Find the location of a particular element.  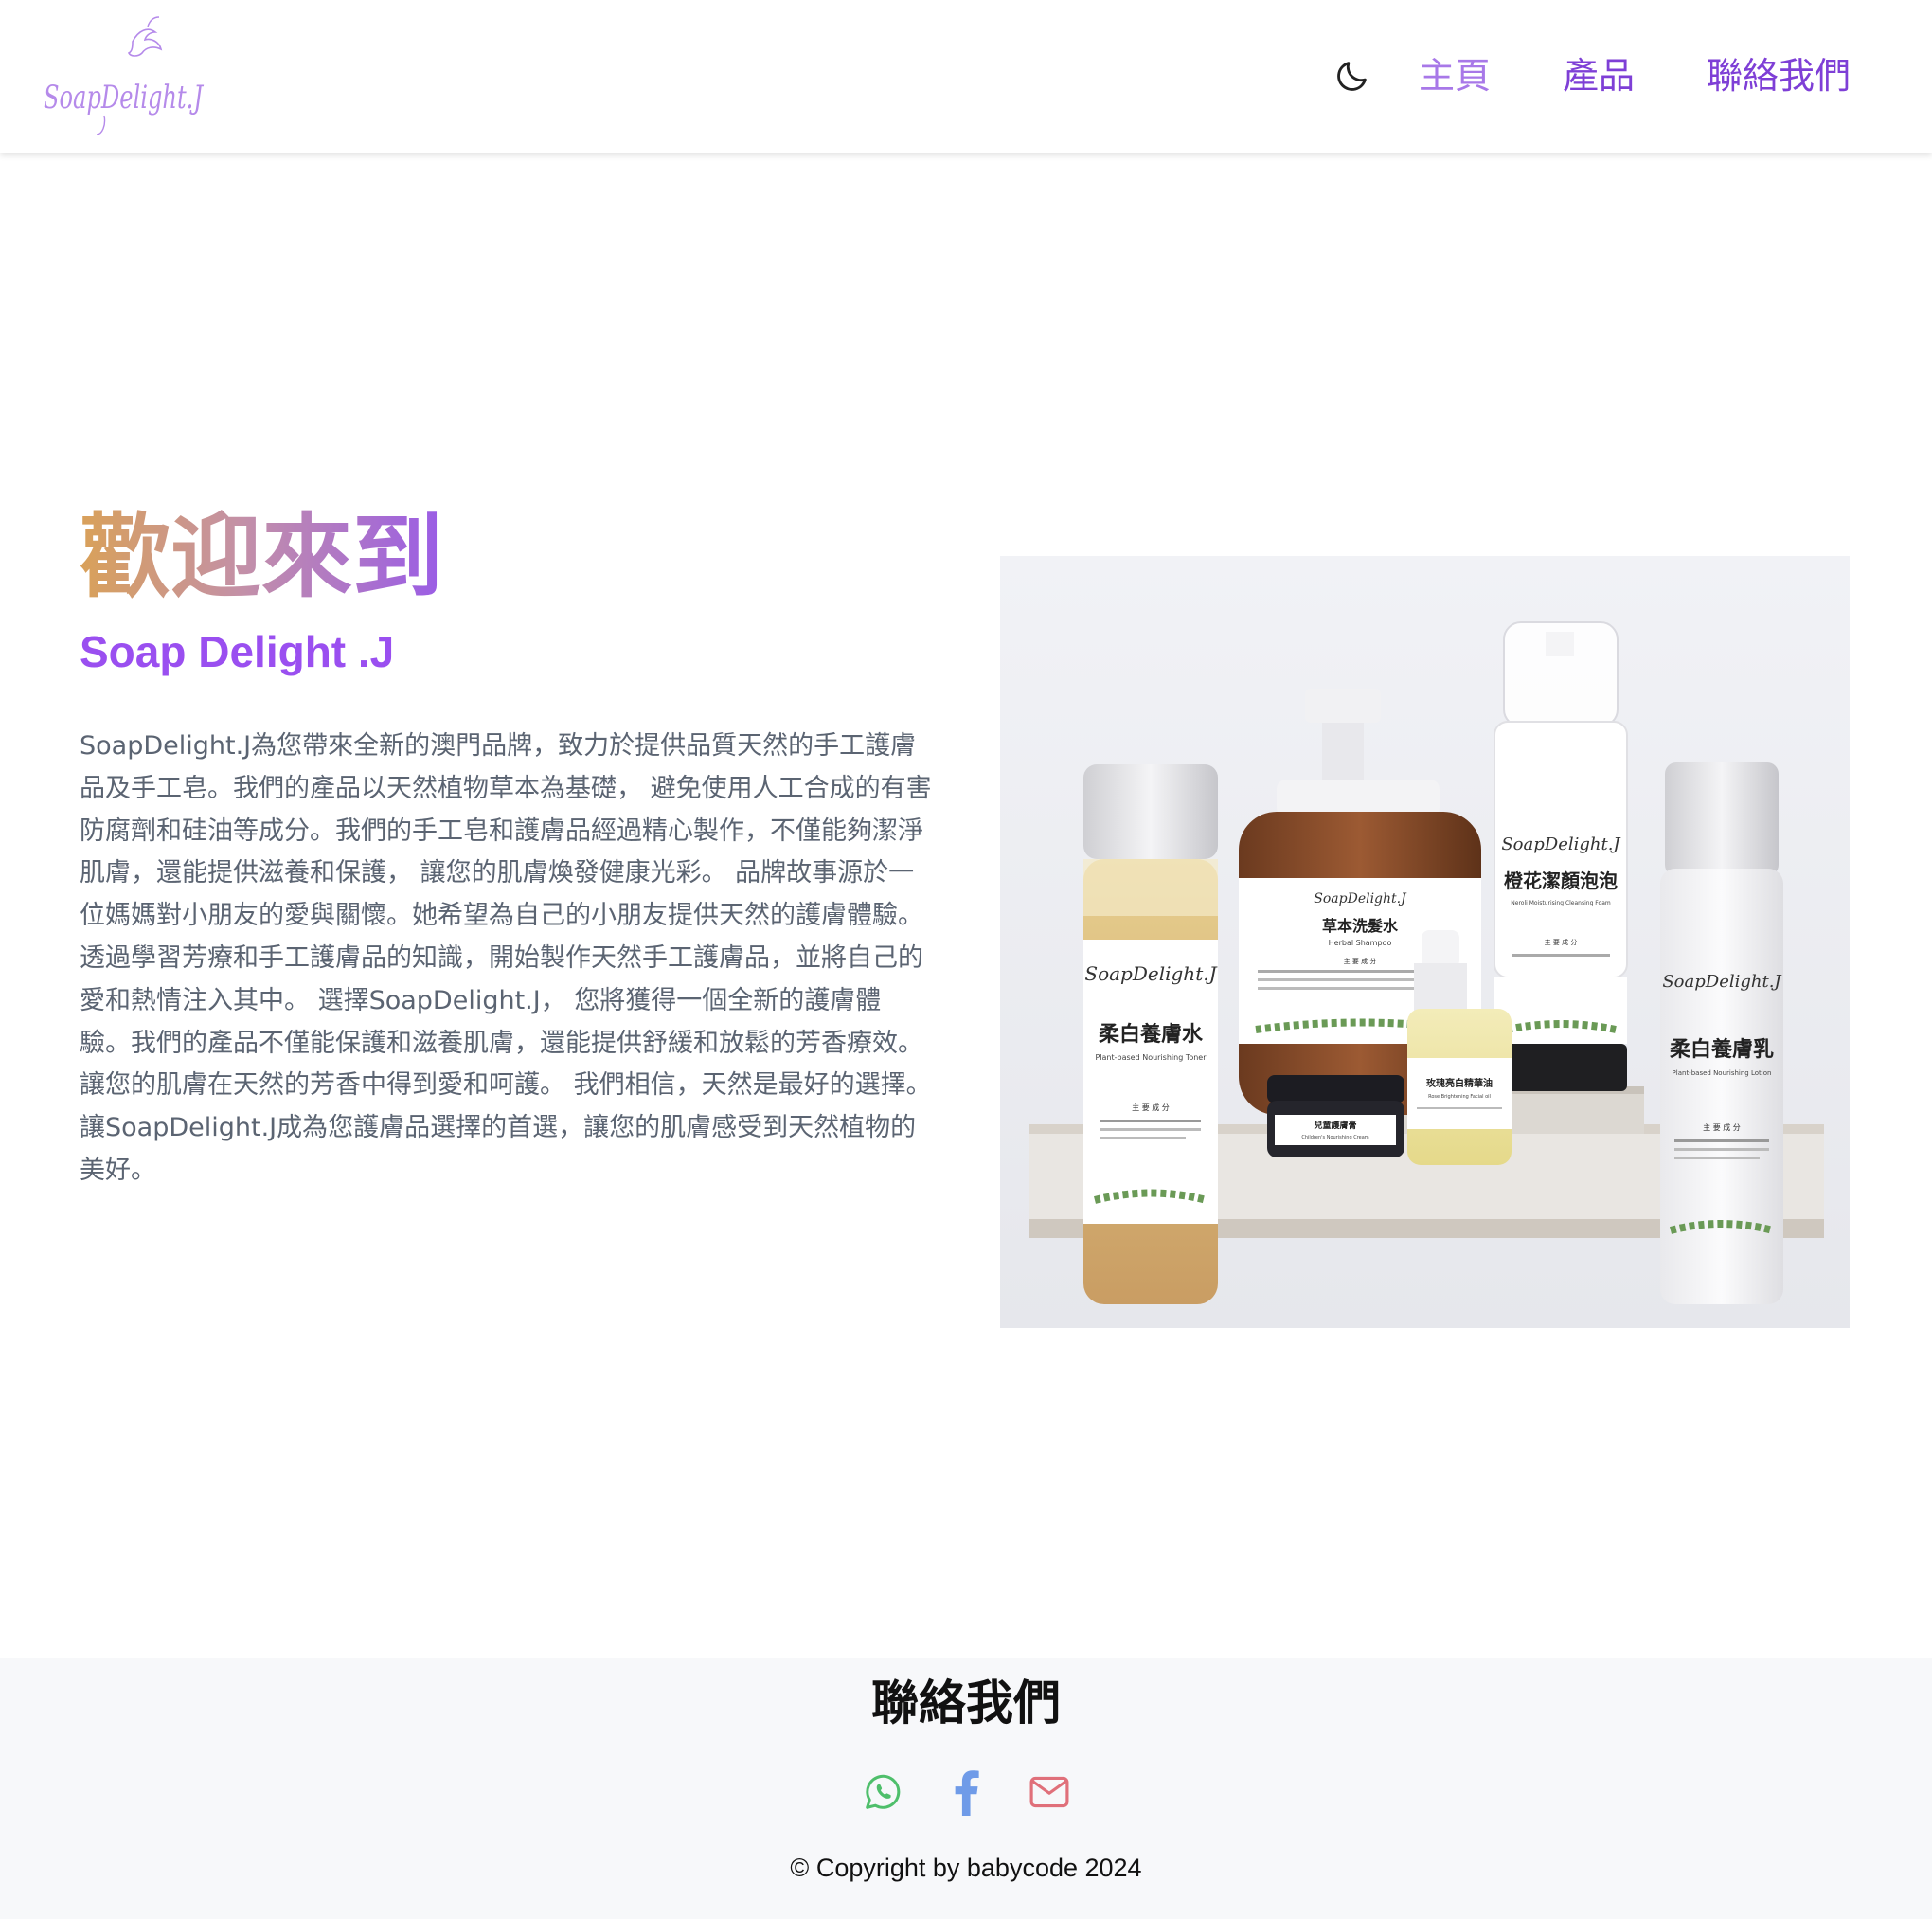

brand-logo: SoapDelight.J is located at coordinates (123, 74).